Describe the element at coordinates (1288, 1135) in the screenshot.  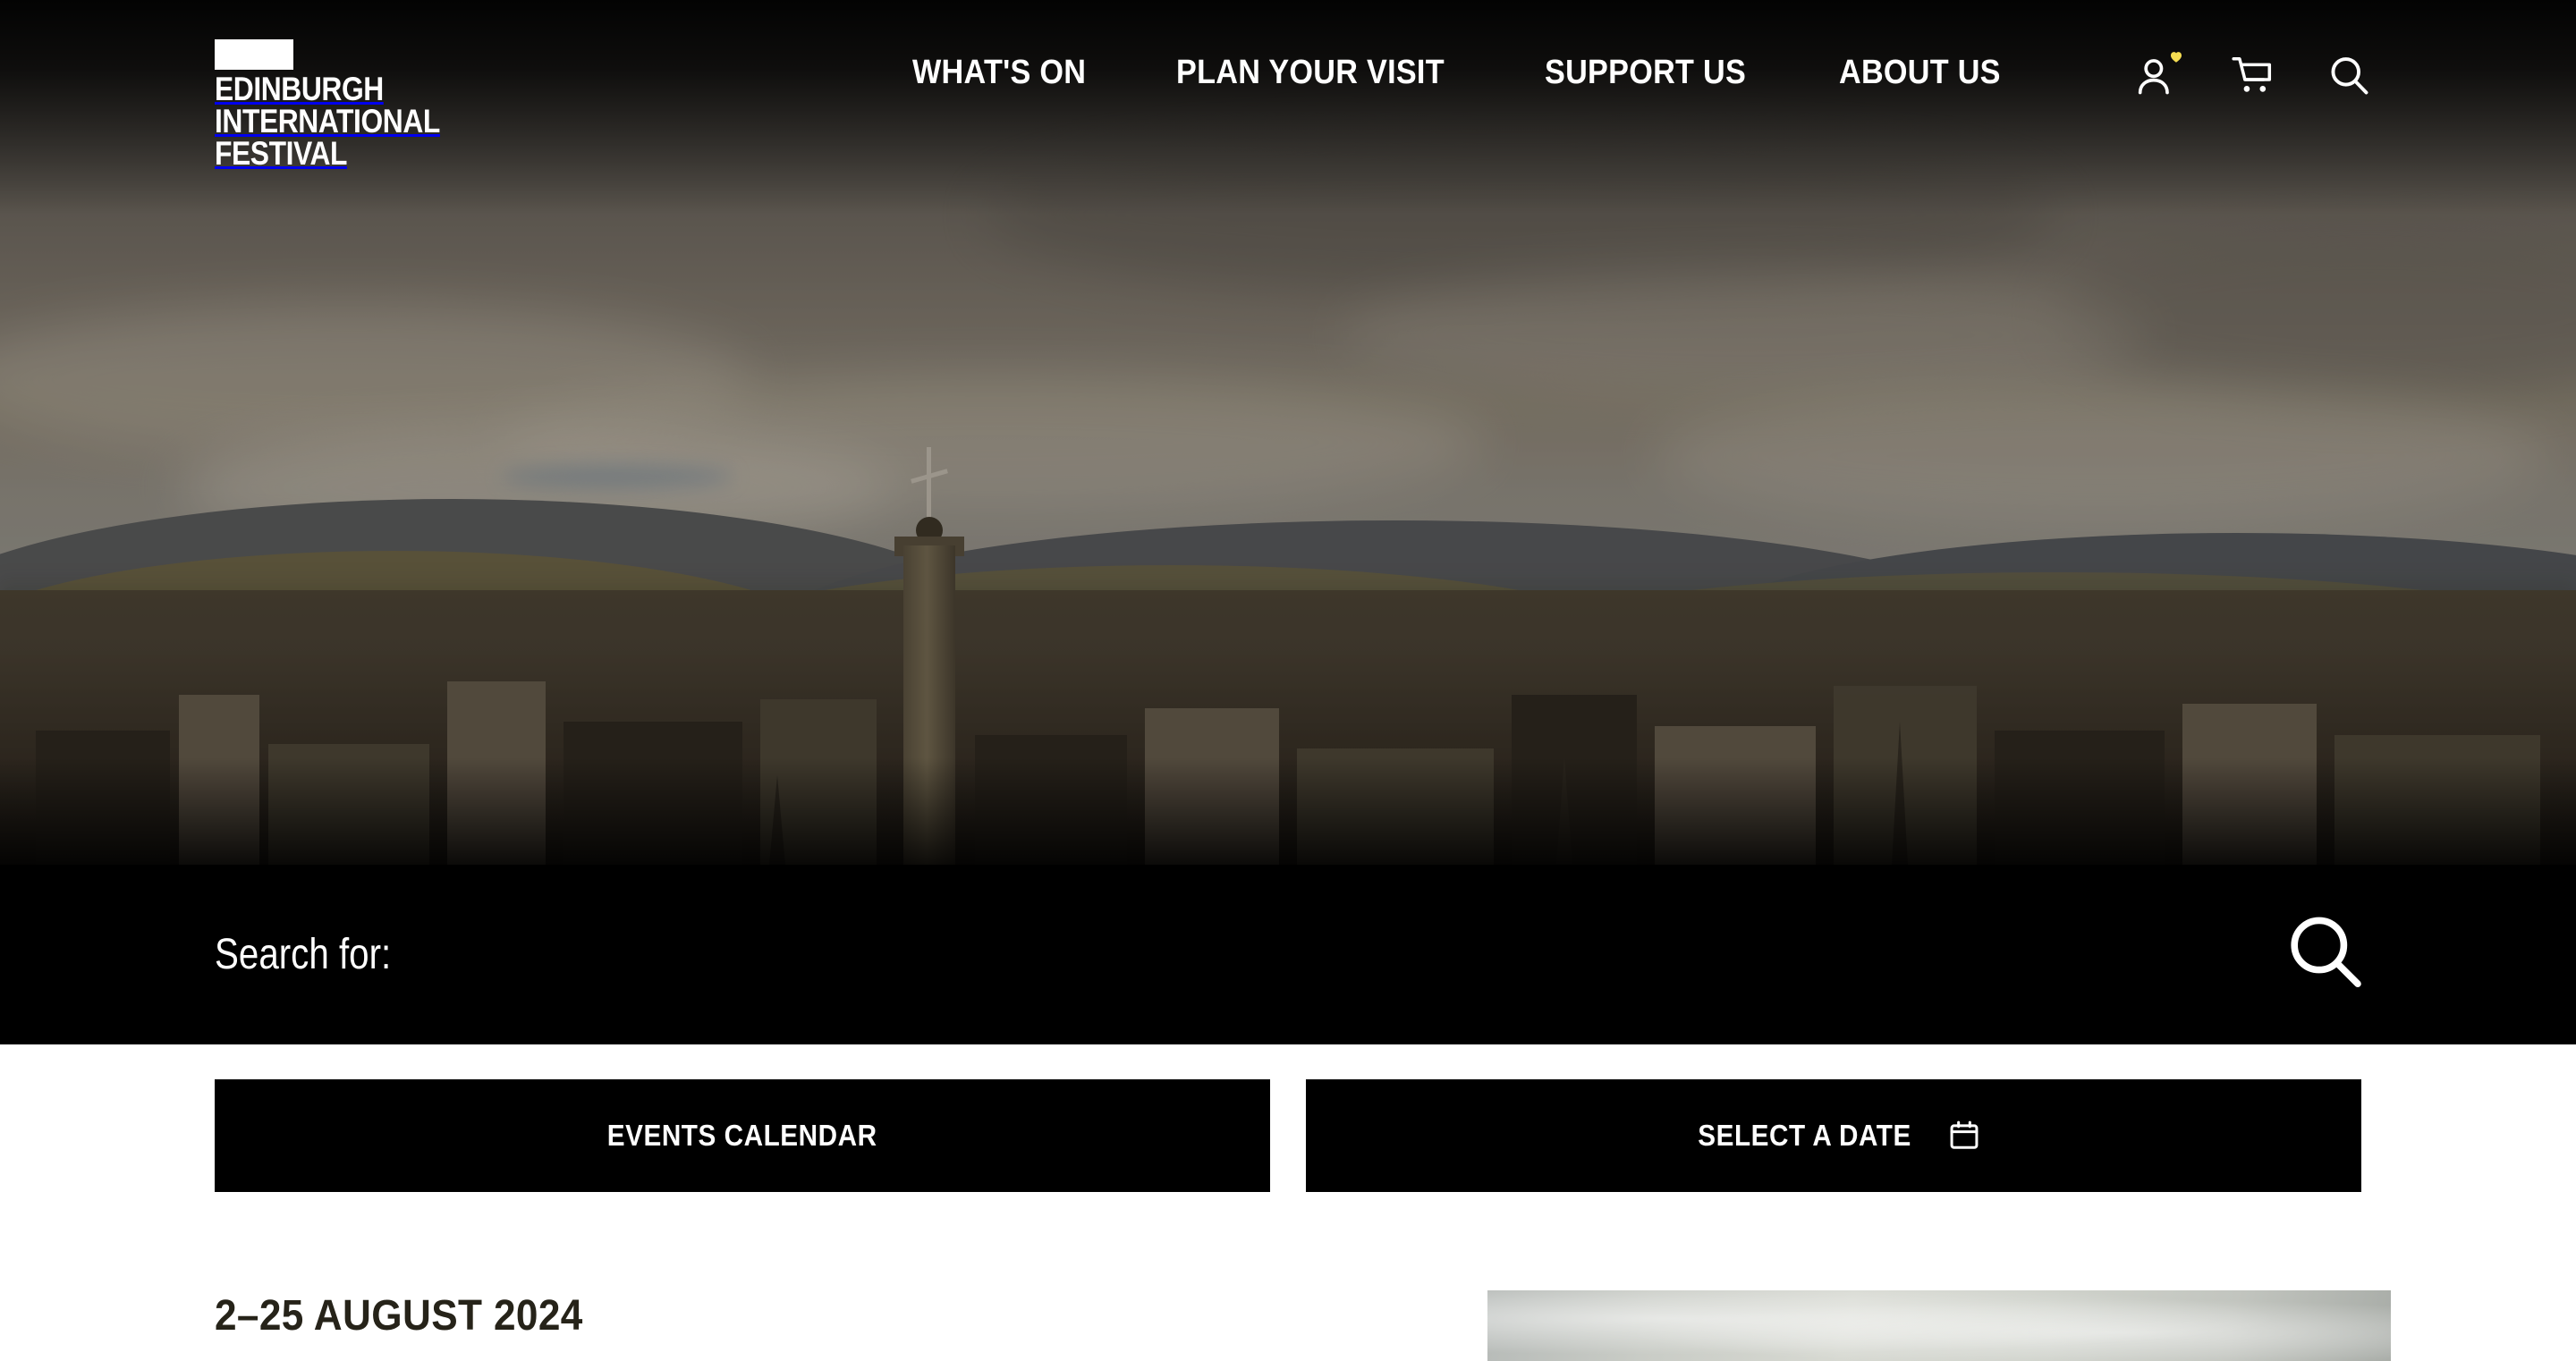
I see `calendar-controls: EVENTS CALENDAR SELECT A DATE` at that location.